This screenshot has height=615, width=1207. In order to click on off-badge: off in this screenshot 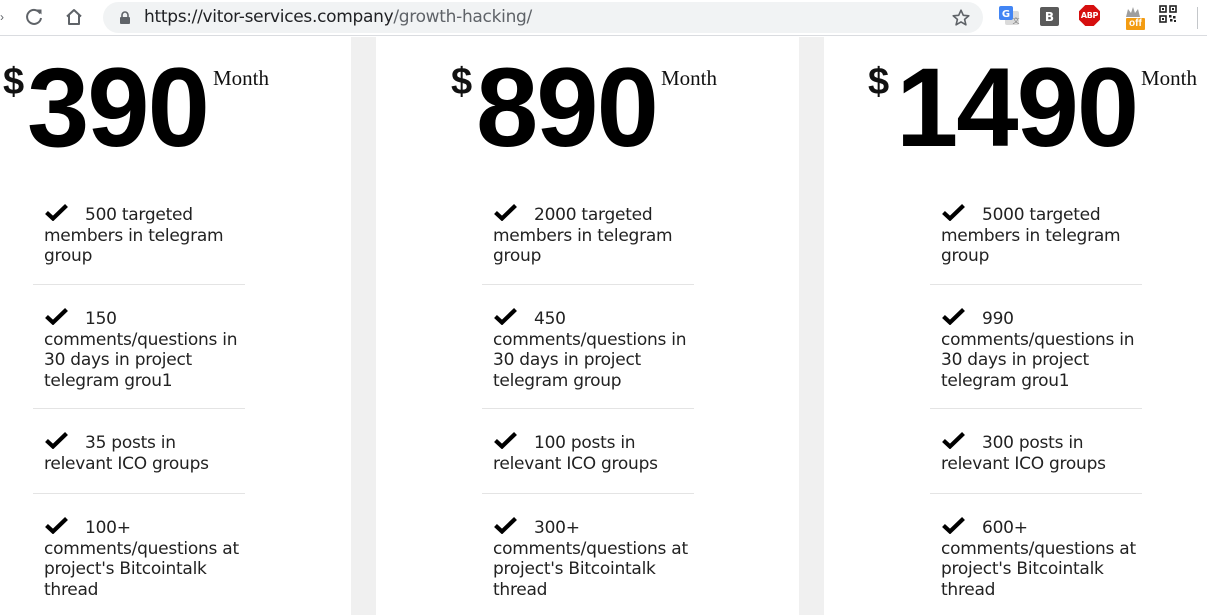, I will do `click(1135, 24)`.